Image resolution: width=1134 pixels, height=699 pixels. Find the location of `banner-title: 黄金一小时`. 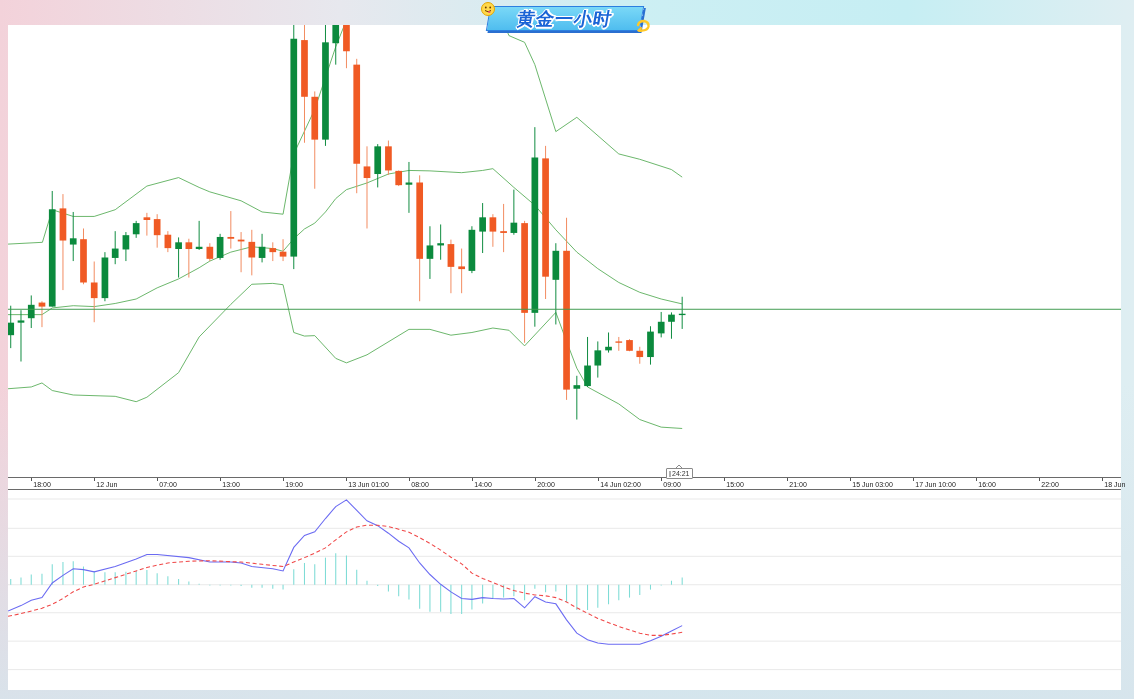

banner-title: 黄金一小时 is located at coordinates (565, 18).